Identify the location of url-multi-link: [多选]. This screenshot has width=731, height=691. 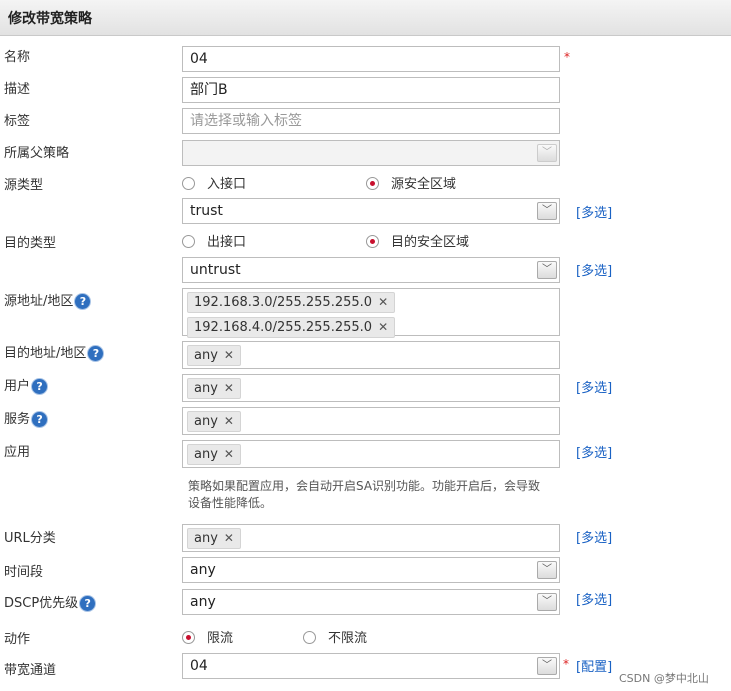
(594, 536).